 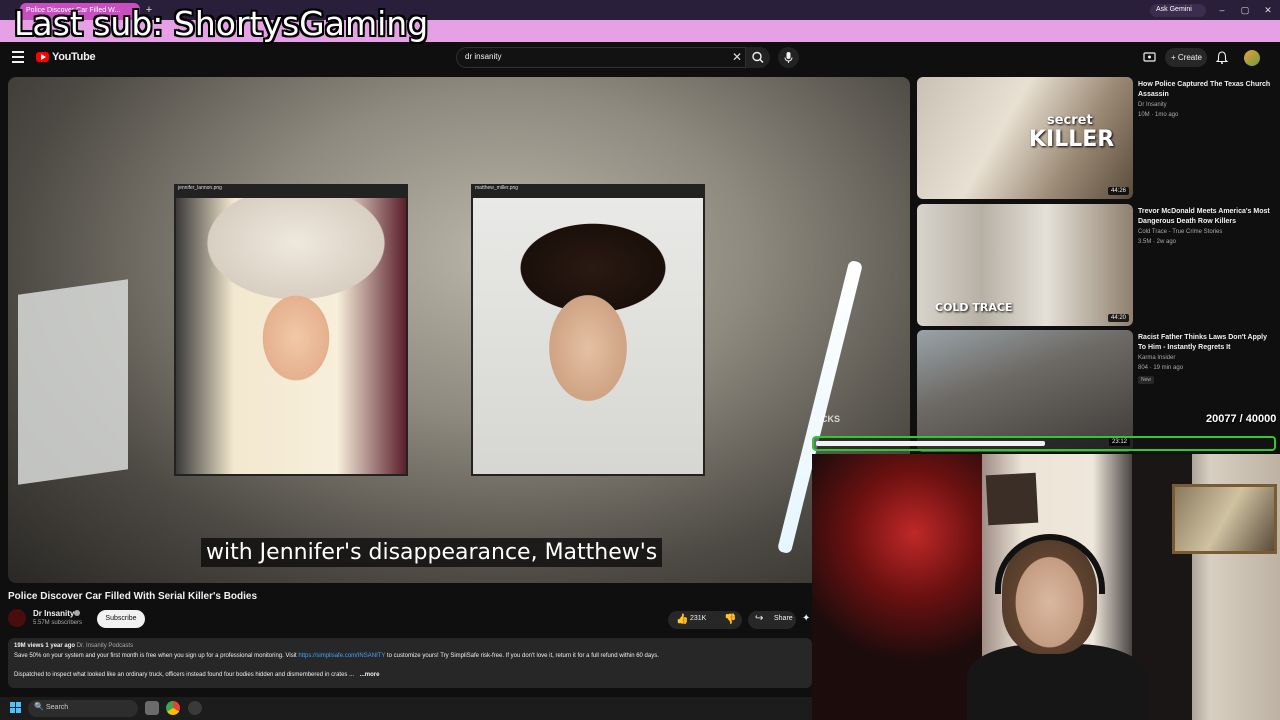 What do you see at coordinates (105, 646) in the screenshot?
I see `playlist-link: Dr. Insanity Podcasts` at bounding box center [105, 646].